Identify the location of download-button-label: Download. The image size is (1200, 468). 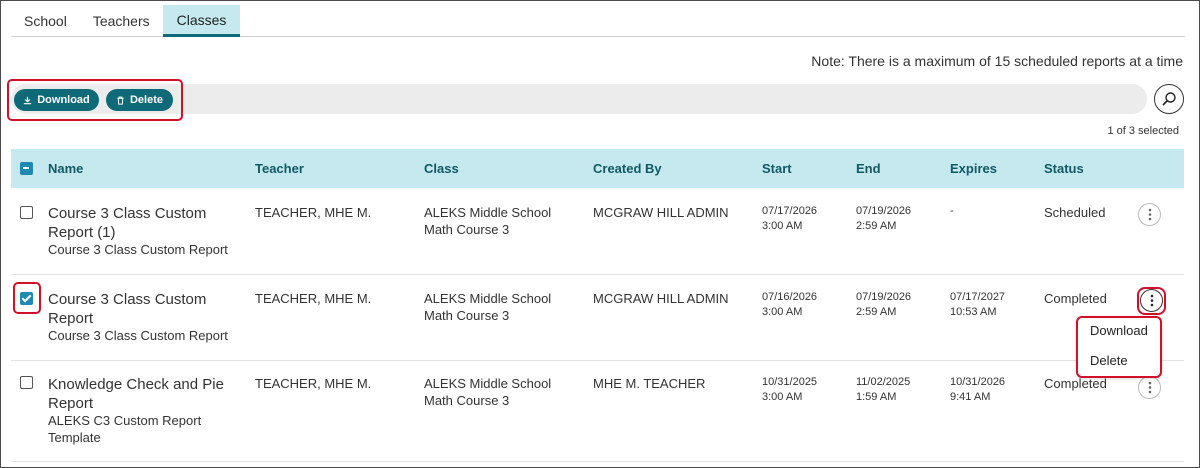
(63, 100).